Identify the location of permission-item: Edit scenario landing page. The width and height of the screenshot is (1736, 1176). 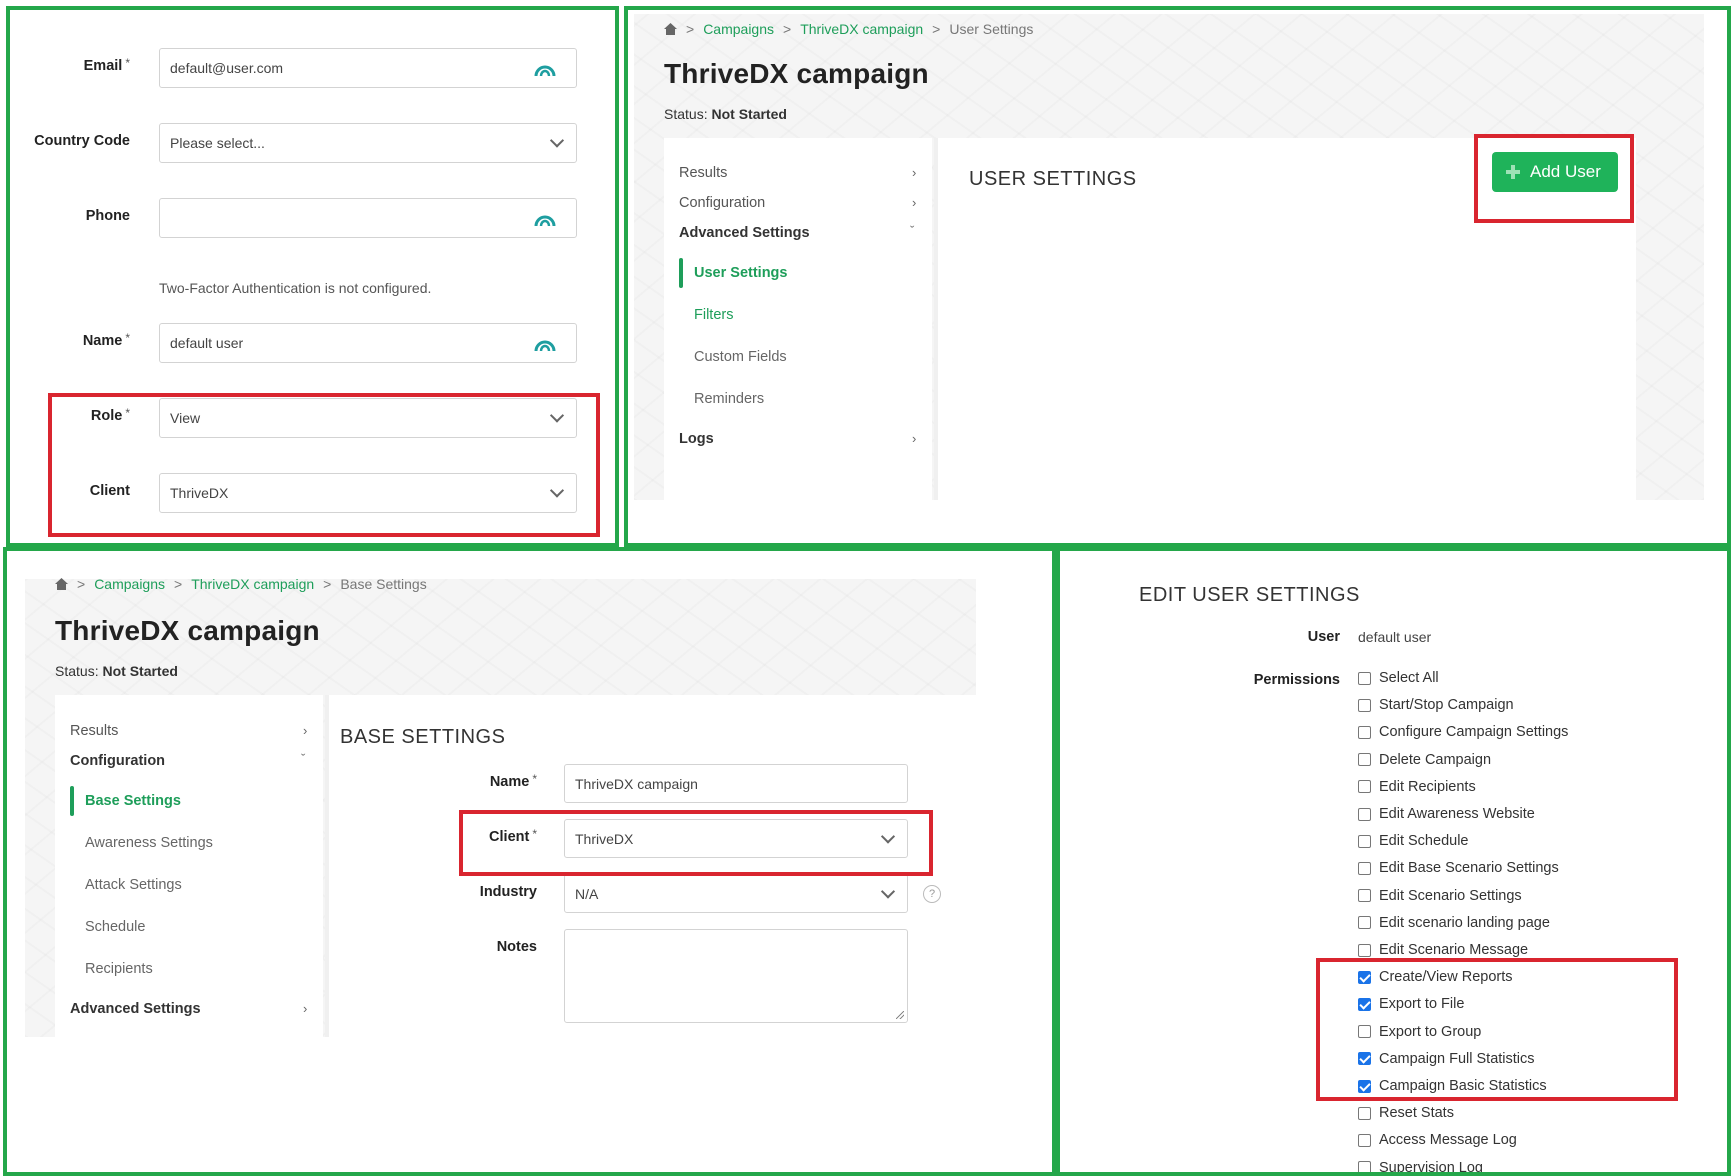
(1454, 923).